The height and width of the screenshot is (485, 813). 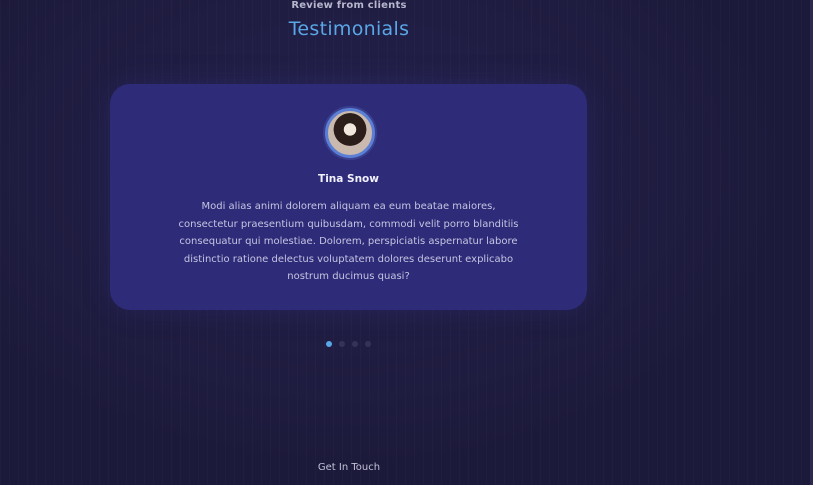 What do you see at coordinates (350, 133) in the screenshot?
I see `client-avatar` at bounding box center [350, 133].